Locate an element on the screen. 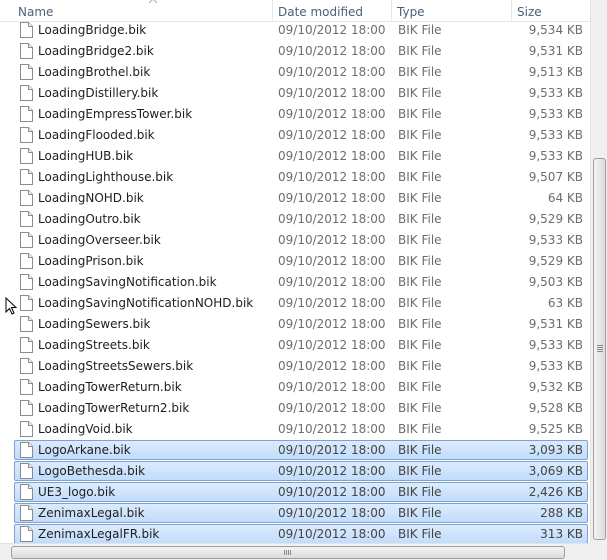  file-size: 9,531 KB is located at coordinates (555, 51).